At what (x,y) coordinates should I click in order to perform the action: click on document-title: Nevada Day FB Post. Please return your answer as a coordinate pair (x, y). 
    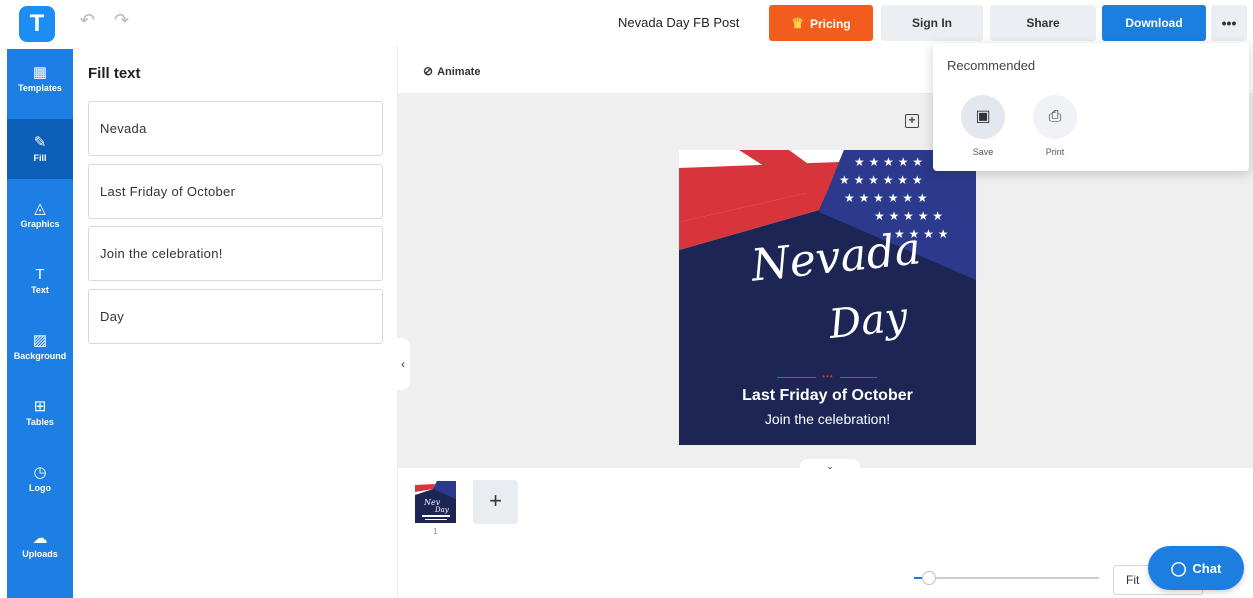
    Looking at the image, I should click on (678, 22).